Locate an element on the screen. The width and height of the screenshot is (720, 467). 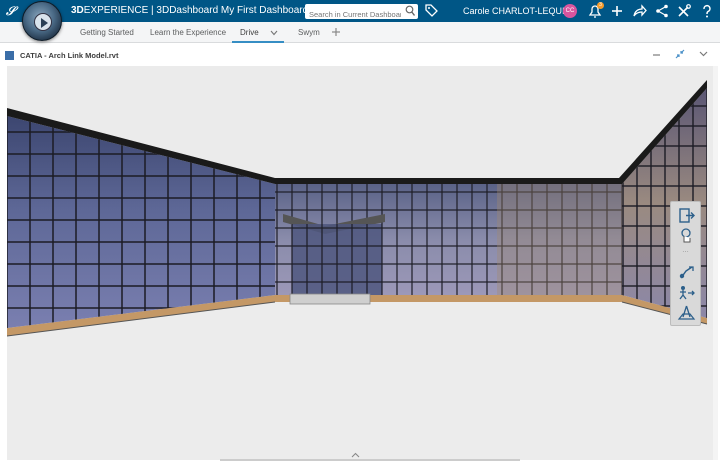
horizontal-scroll-handle is located at coordinates (370, 460).